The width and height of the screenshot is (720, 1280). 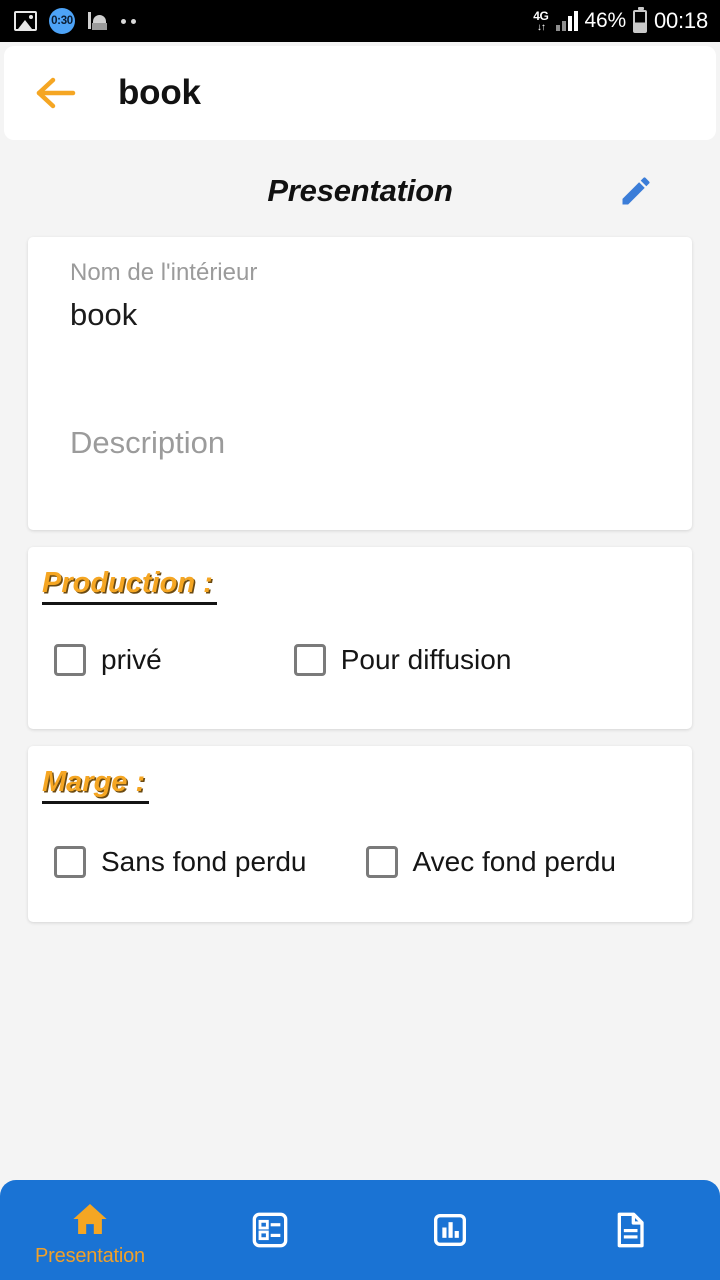 I want to click on production-card: Production : privé Pour diffusion, so click(x=360, y=638).